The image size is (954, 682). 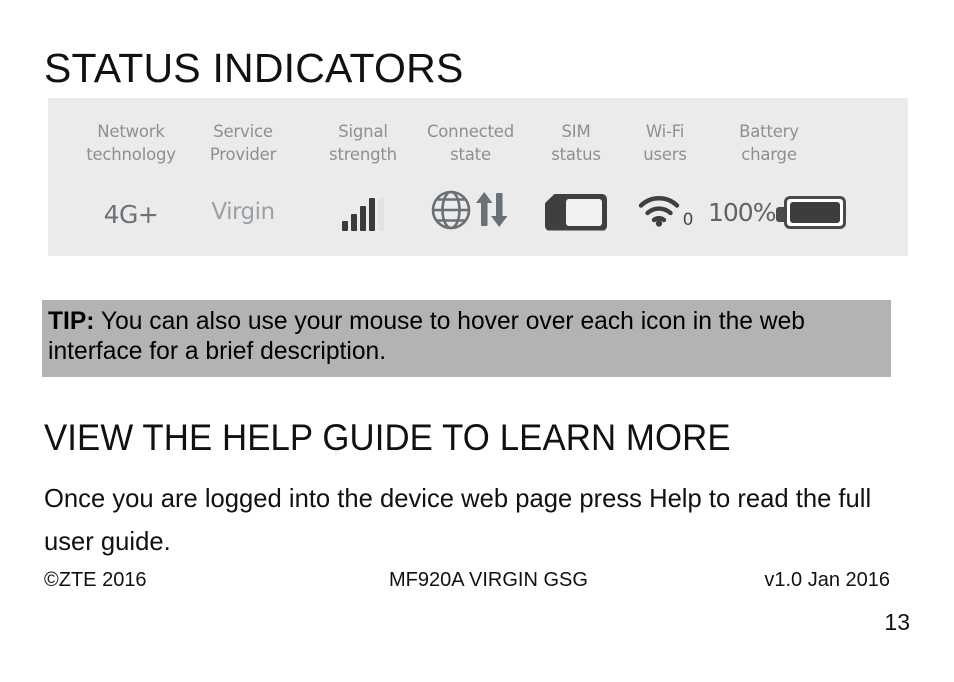 I want to click on wifi-users-group: 0, so click(x=665, y=212).